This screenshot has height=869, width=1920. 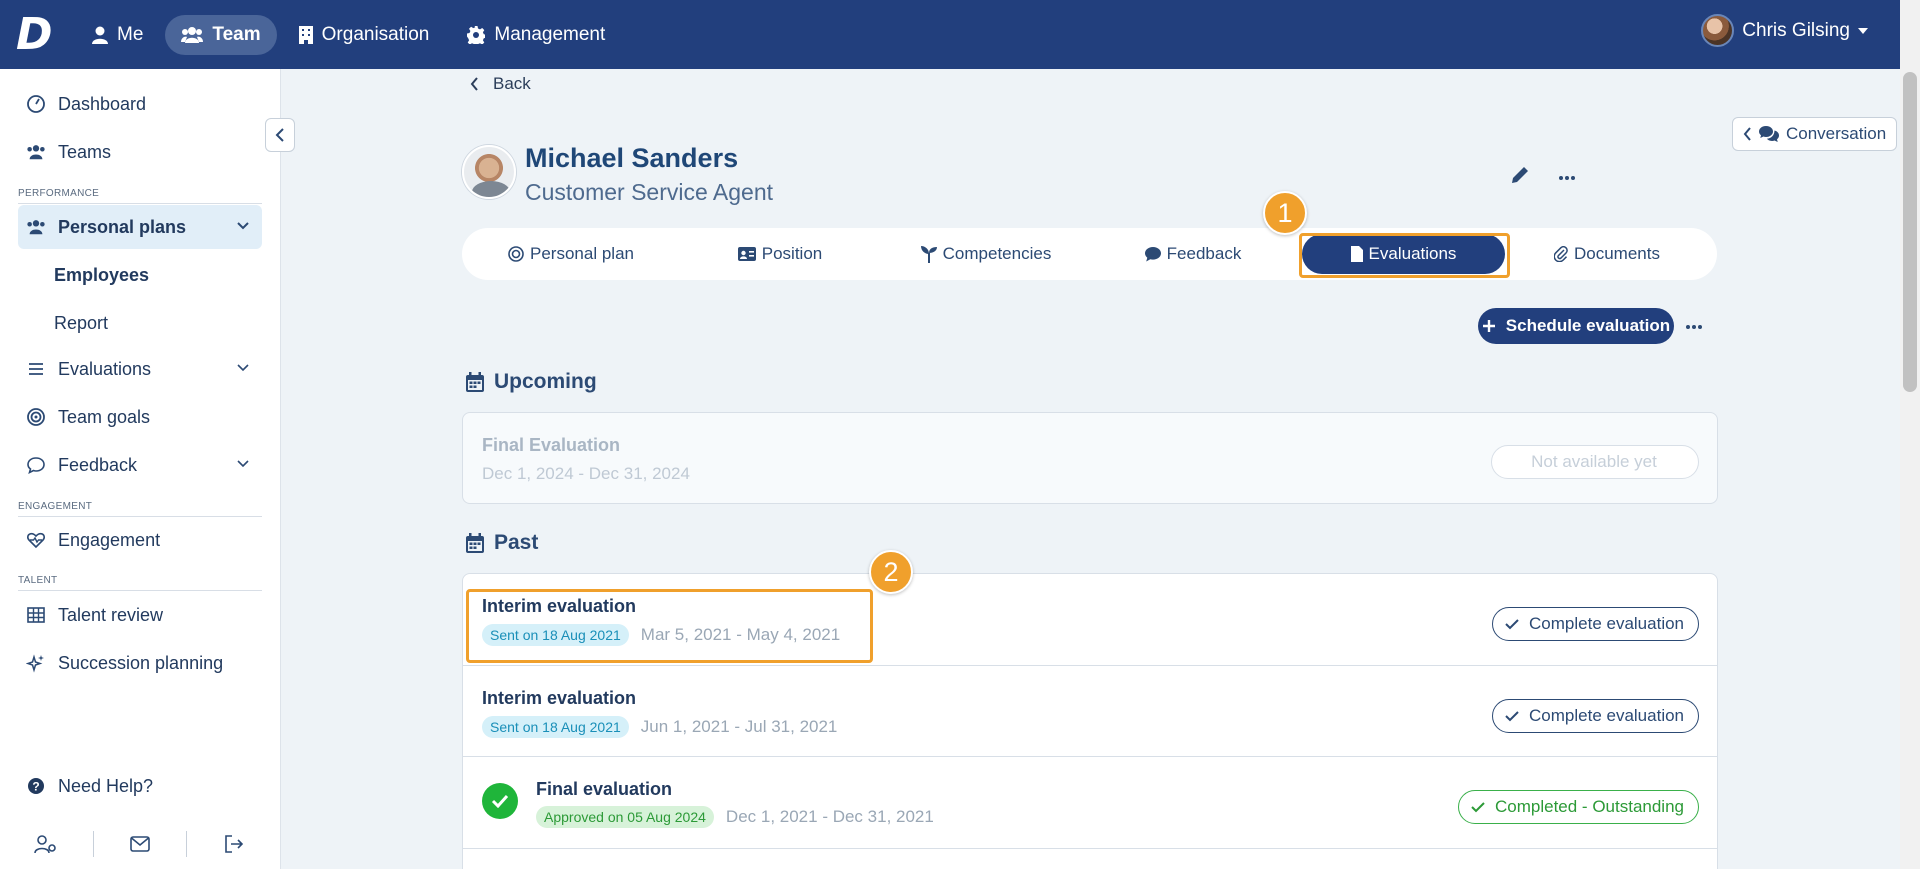 What do you see at coordinates (1567, 178) in the screenshot?
I see `ellipsis-icon` at bounding box center [1567, 178].